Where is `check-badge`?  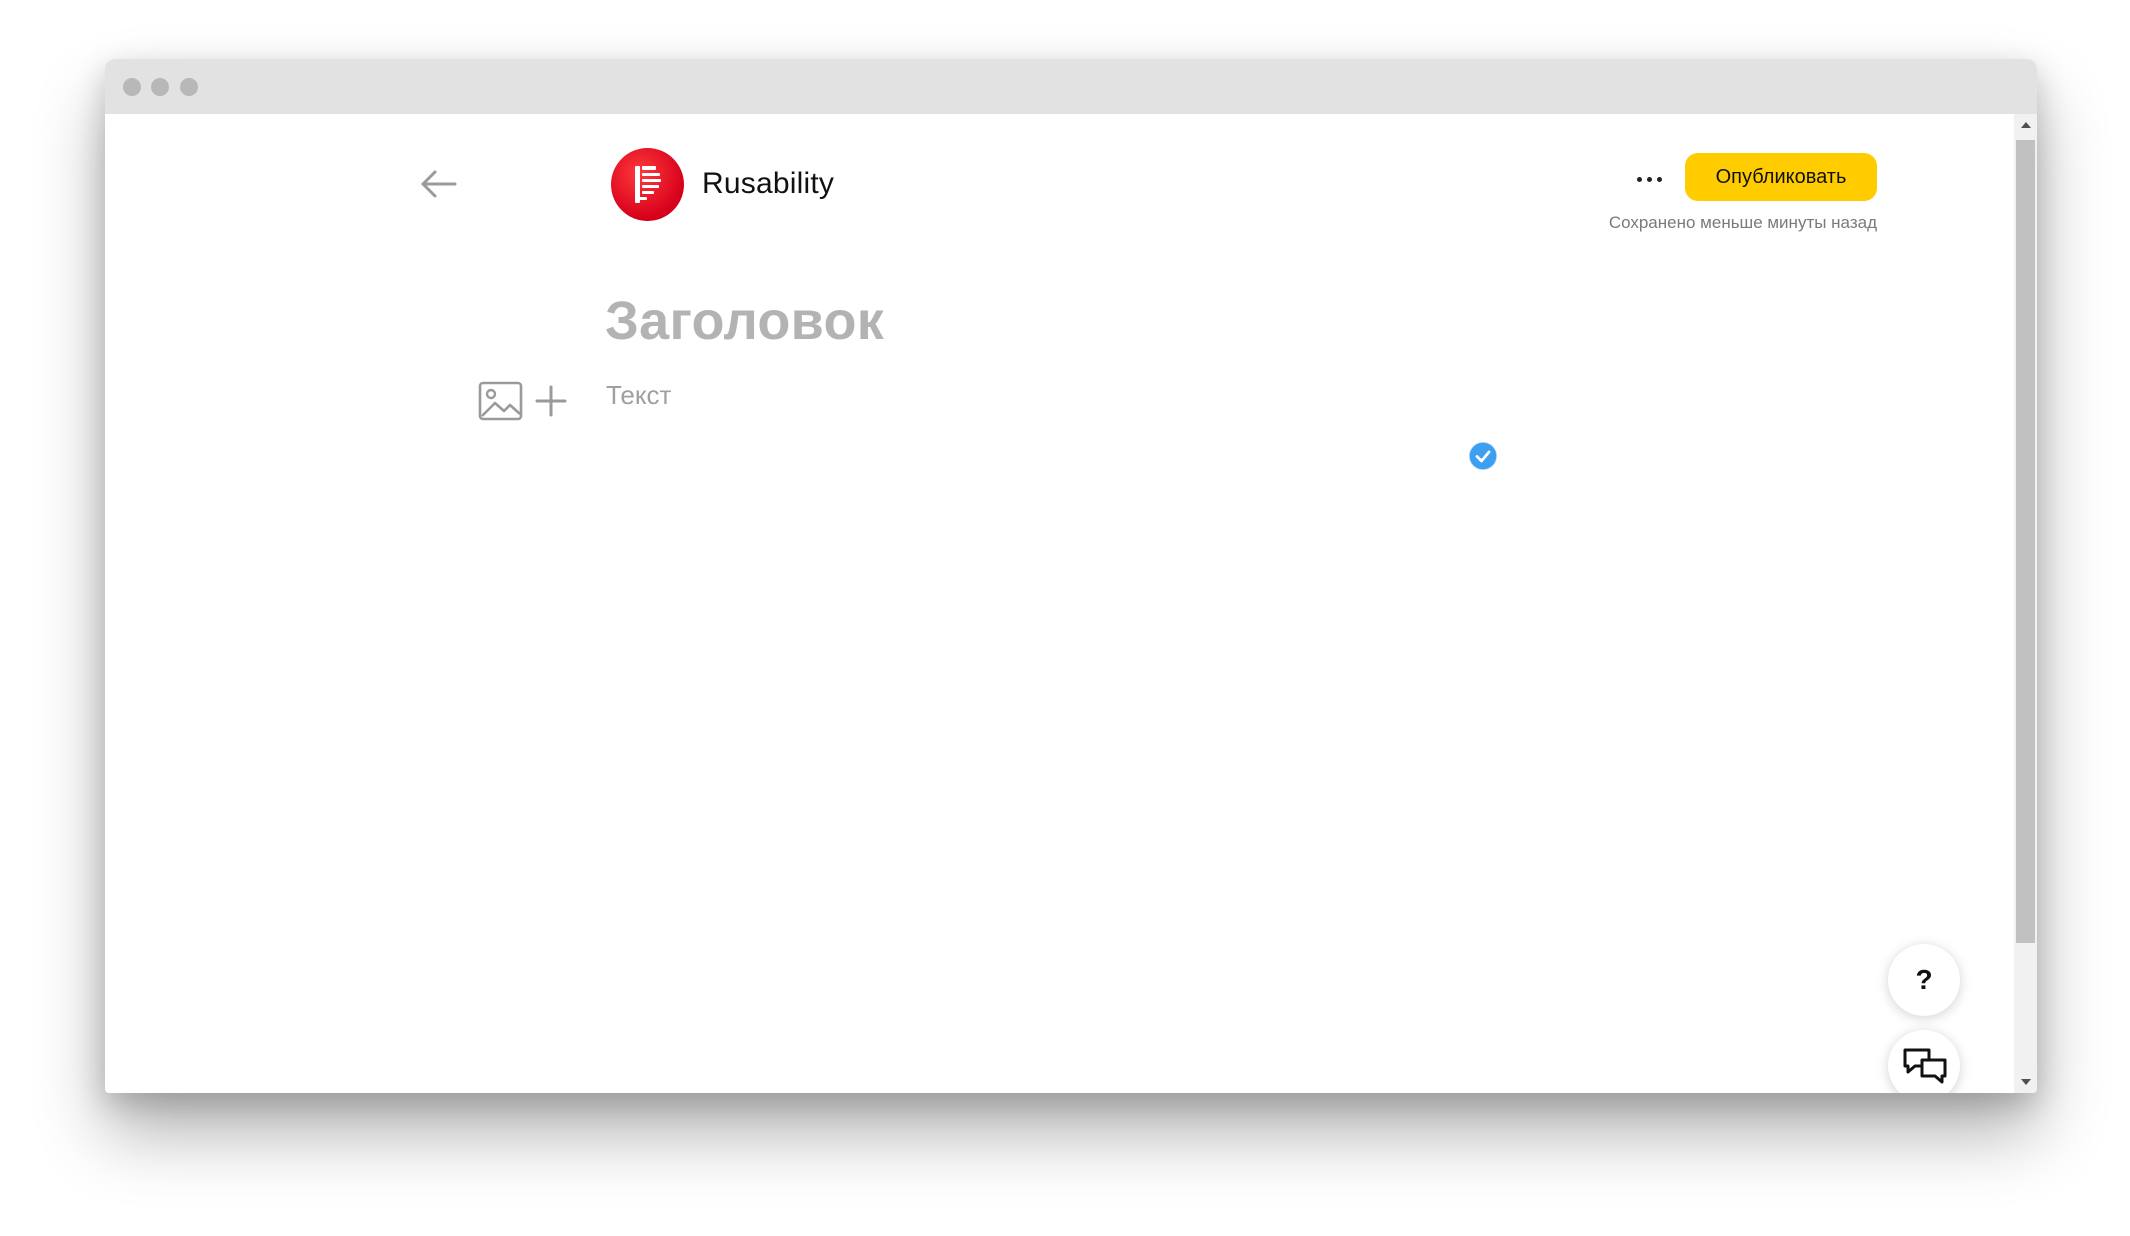 check-badge is located at coordinates (1483, 456).